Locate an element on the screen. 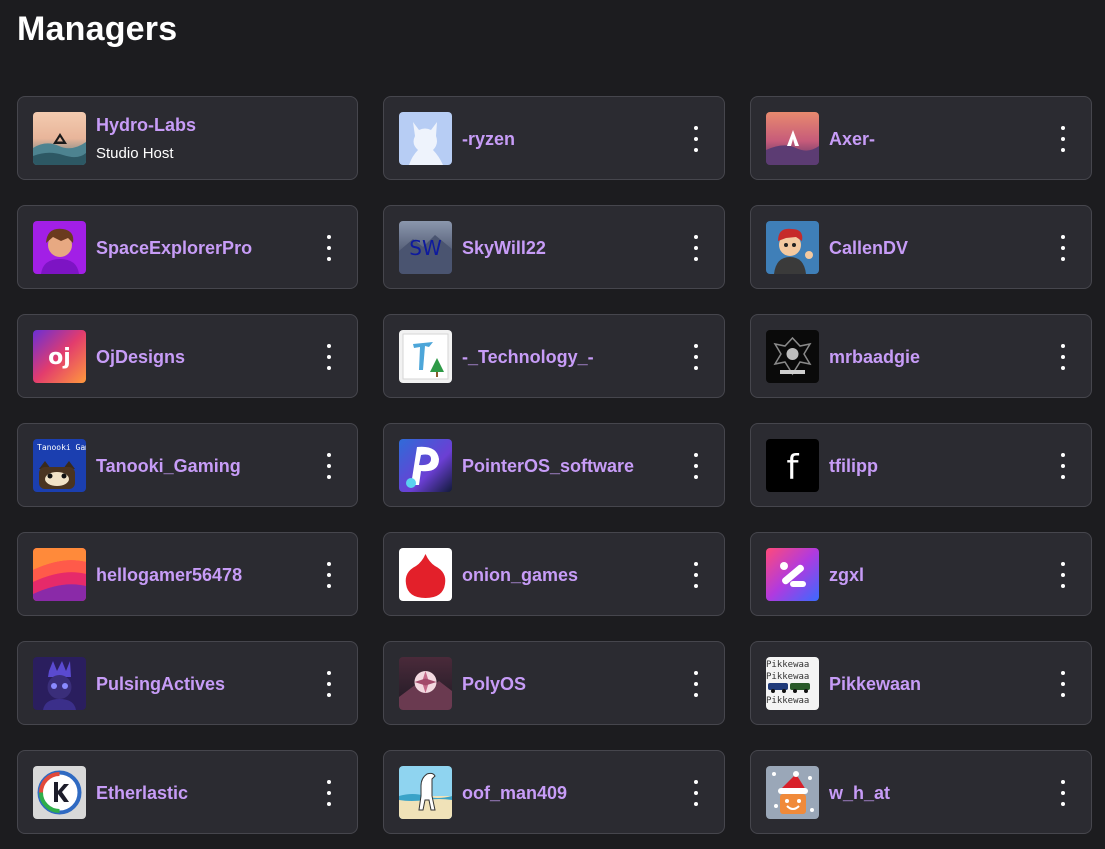 The image size is (1105, 849). hellogamer-avatar is located at coordinates (59, 574).